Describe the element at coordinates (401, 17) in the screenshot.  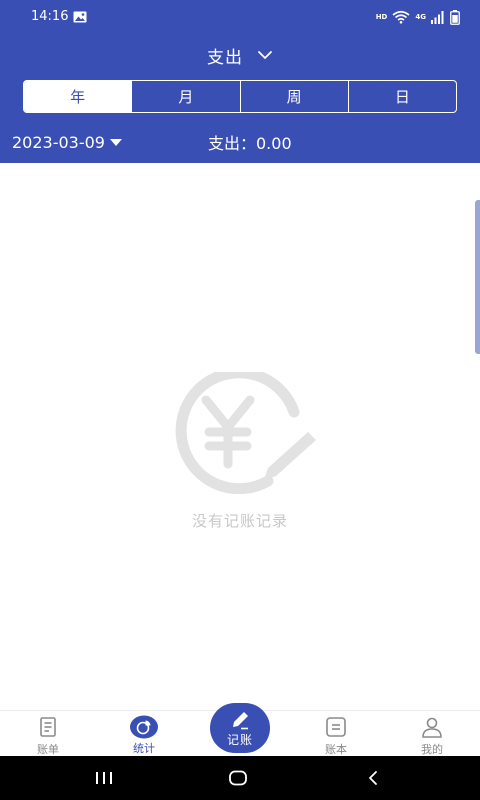
I see `wifi-icon` at that location.